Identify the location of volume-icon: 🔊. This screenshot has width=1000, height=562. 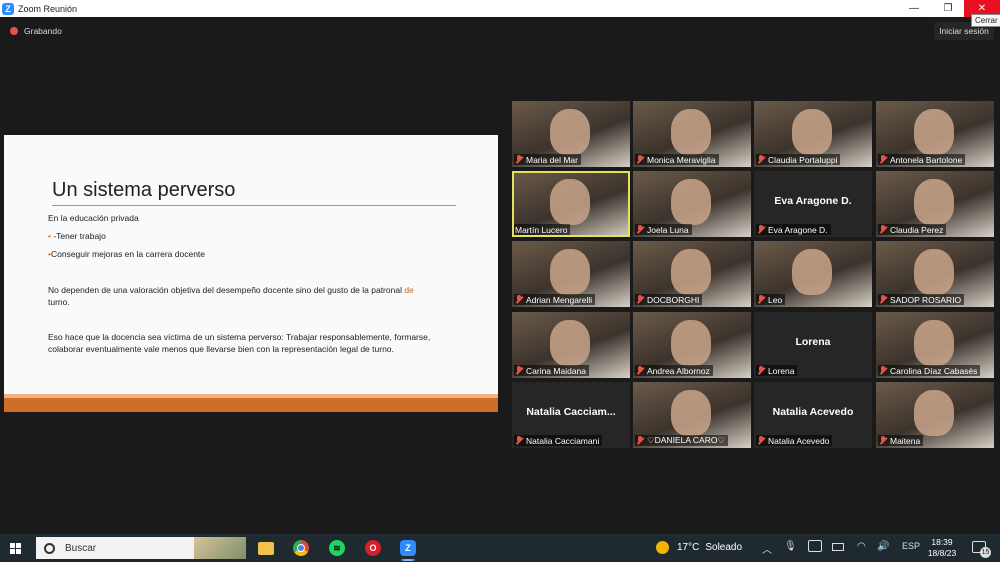
(883, 546).